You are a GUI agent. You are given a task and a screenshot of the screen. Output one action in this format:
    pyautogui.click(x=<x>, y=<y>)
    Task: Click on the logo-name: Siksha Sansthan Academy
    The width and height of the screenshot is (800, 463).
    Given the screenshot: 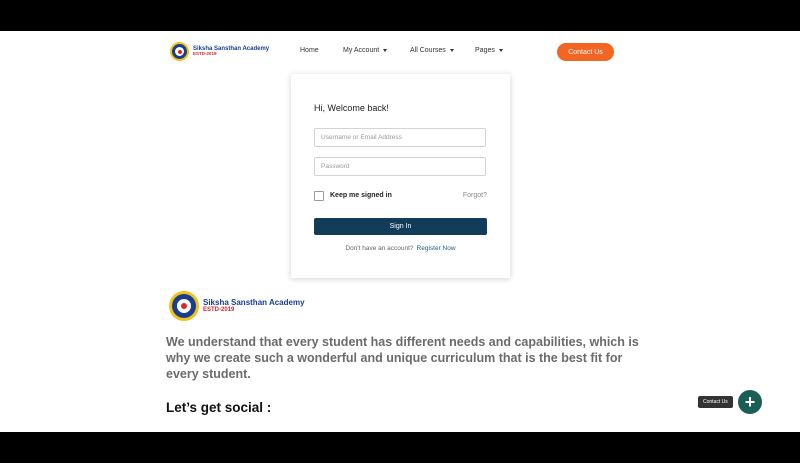 What is the action you would take?
    pyautogui.click(x=254, y=302)
    